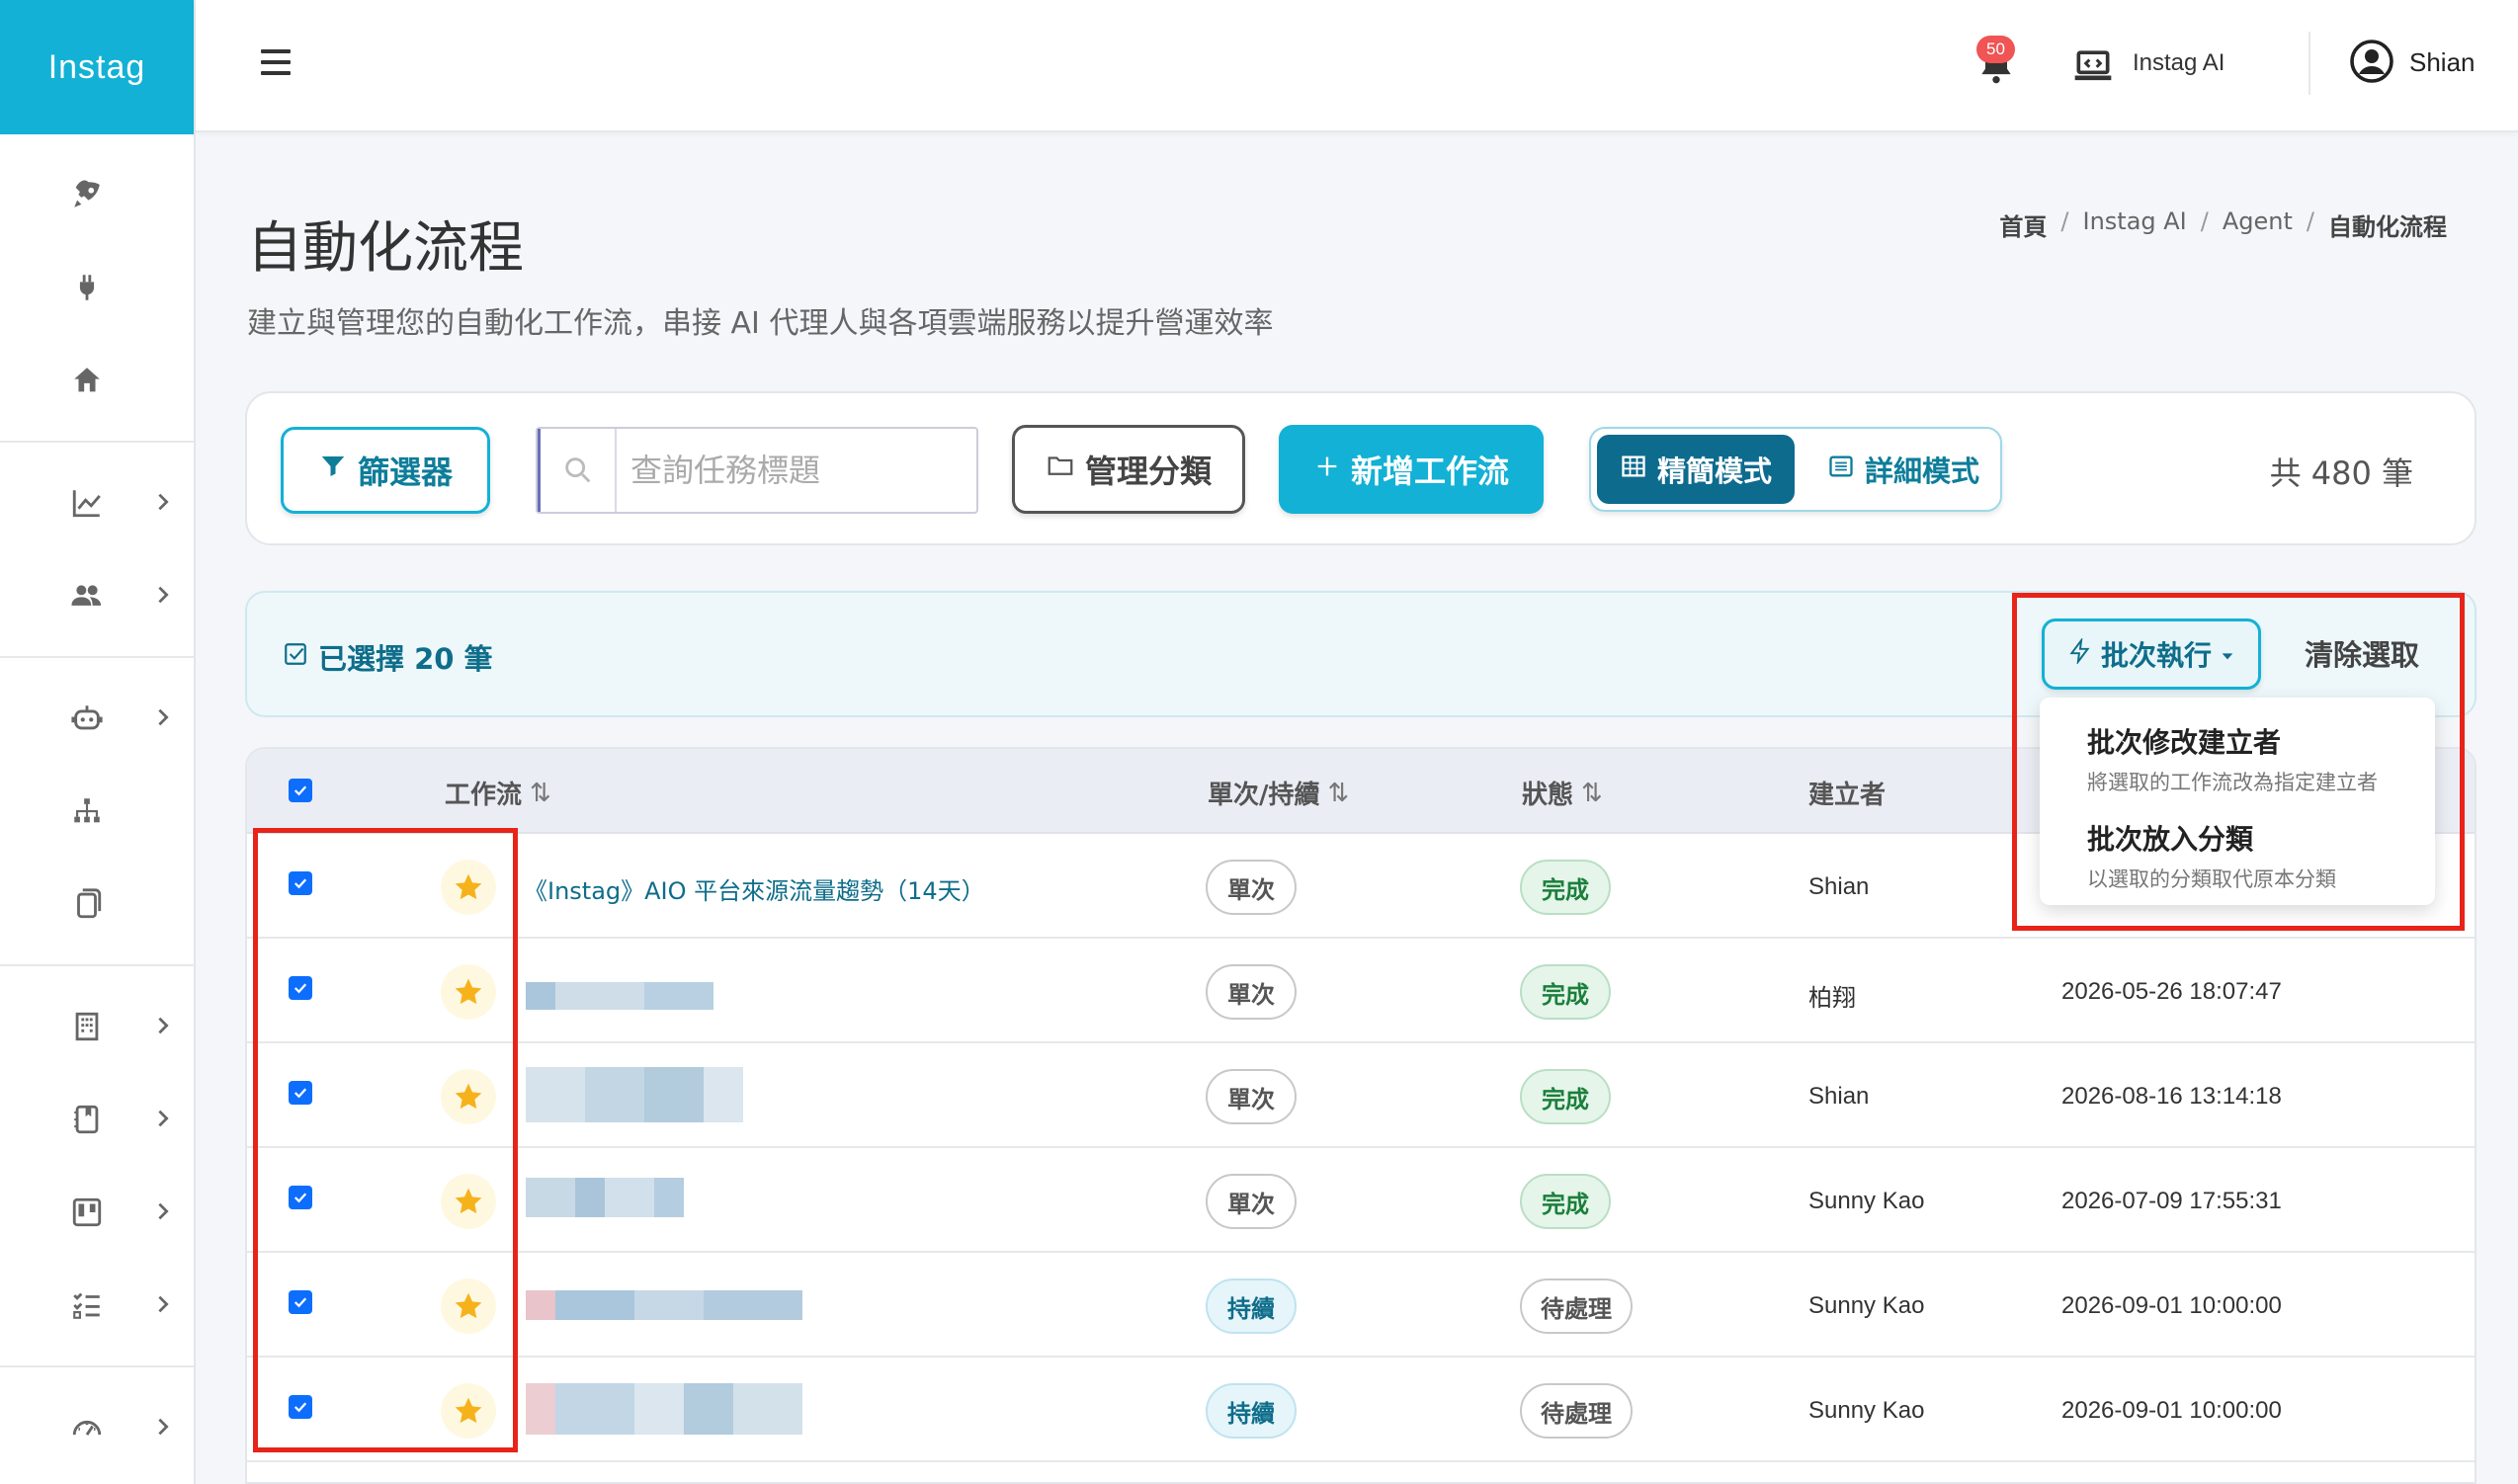 This screenshot has width=2518, height=1484. I want to click on column-header-type: 單次/持續 ⇅, so click(1278, 793).